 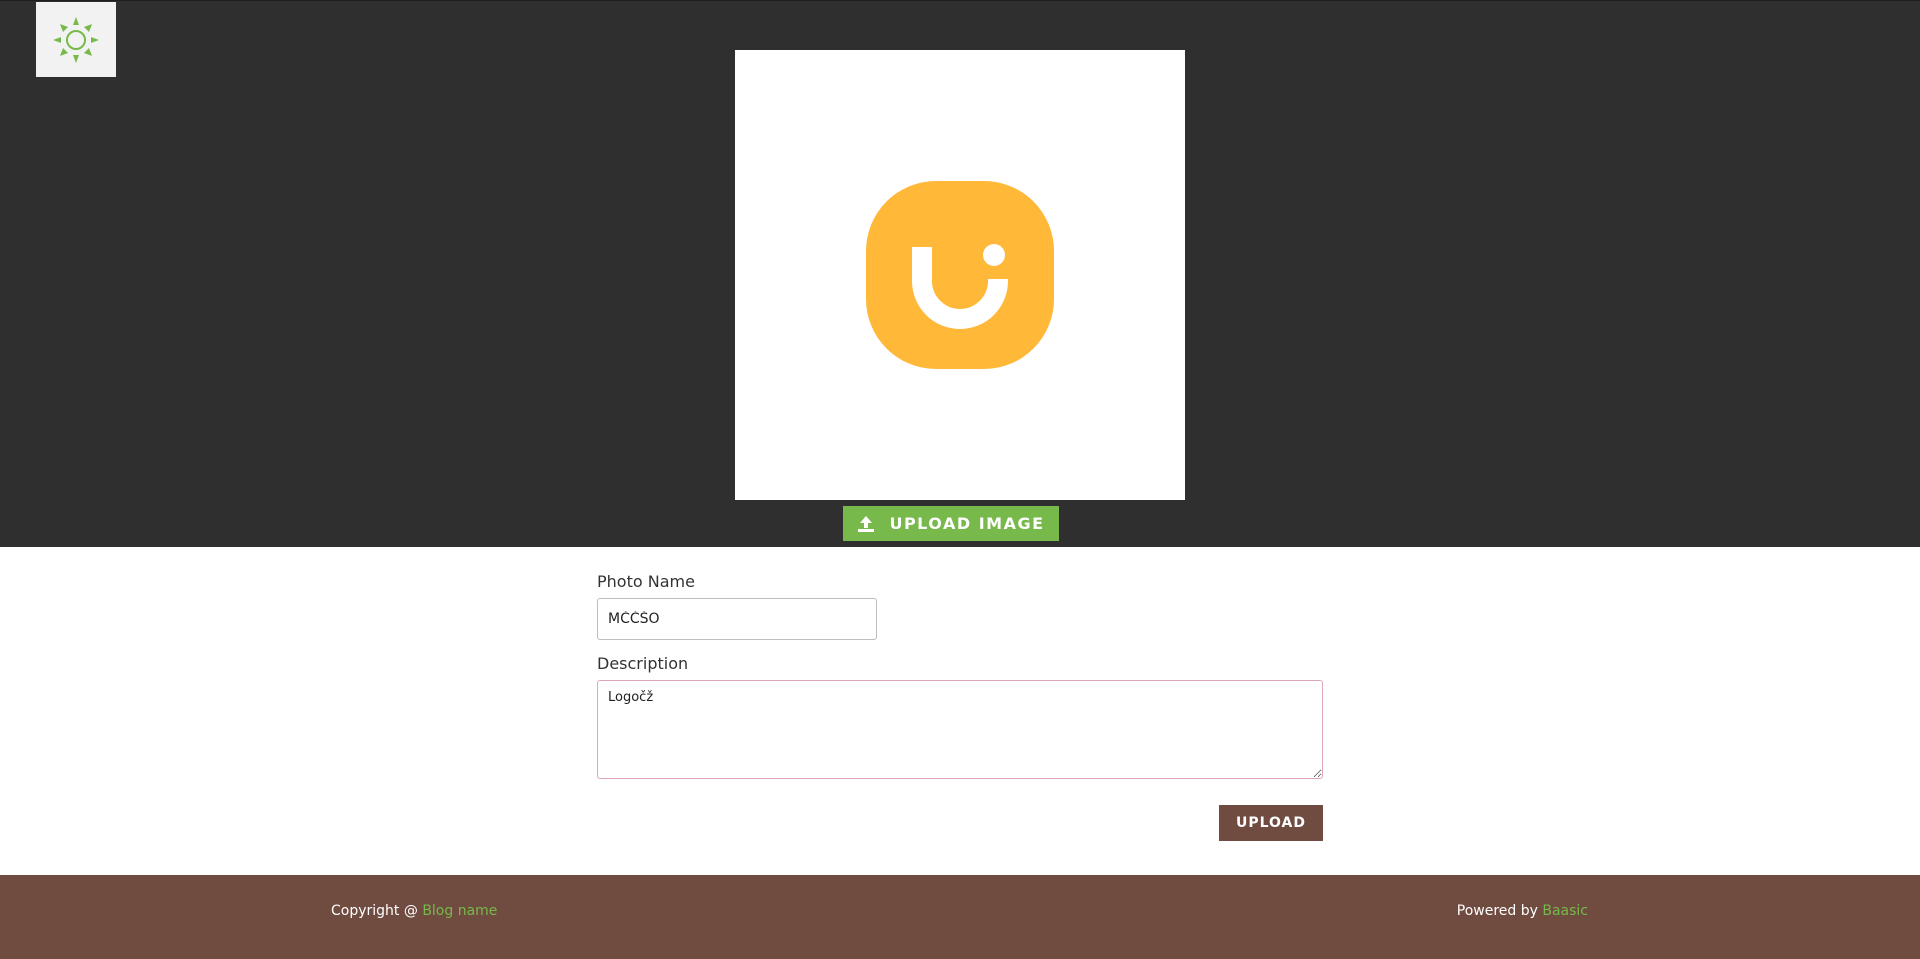 What do you see at coordinates (1565, 911) in the screenshot?
I see `baasic-link: Baasic` at bounding box center [1565, 911].